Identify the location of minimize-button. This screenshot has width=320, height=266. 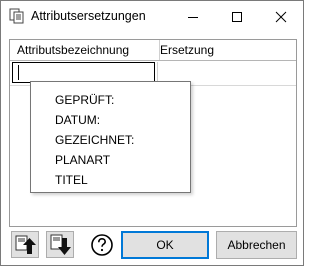
(193, 16).